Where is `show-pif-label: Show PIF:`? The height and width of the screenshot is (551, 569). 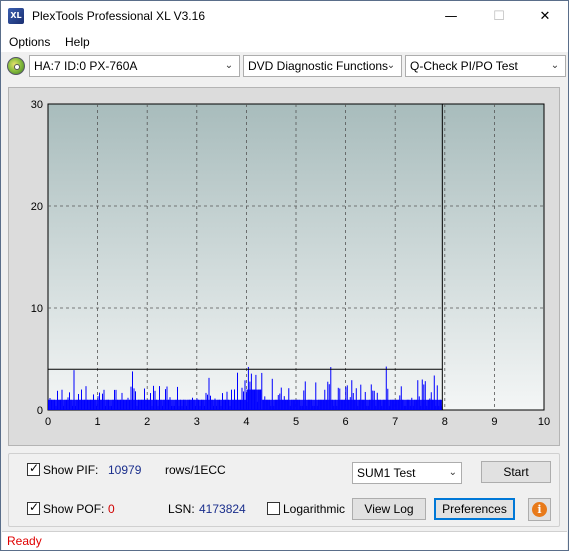
show-pif-label: Show PIF: is located at coordinates (71, 470).